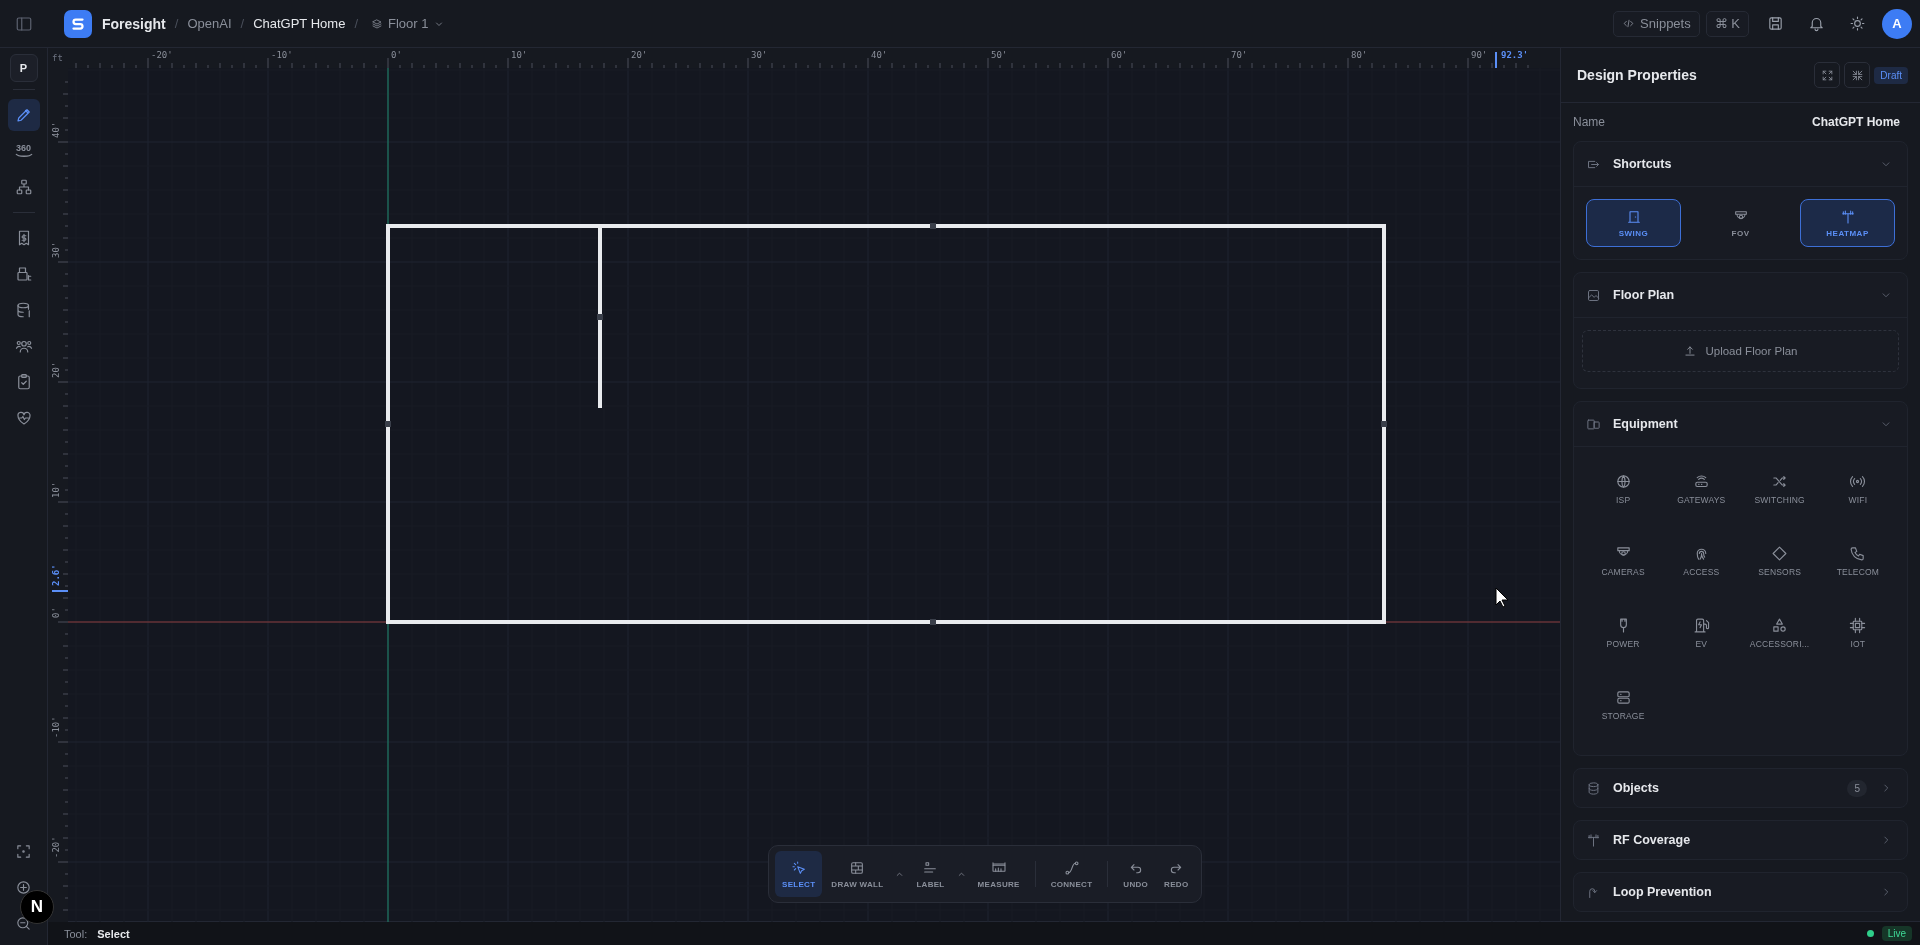 This screenshot has width=1920, height=945. I want to click on rail-item: 360, so click(23, 151).